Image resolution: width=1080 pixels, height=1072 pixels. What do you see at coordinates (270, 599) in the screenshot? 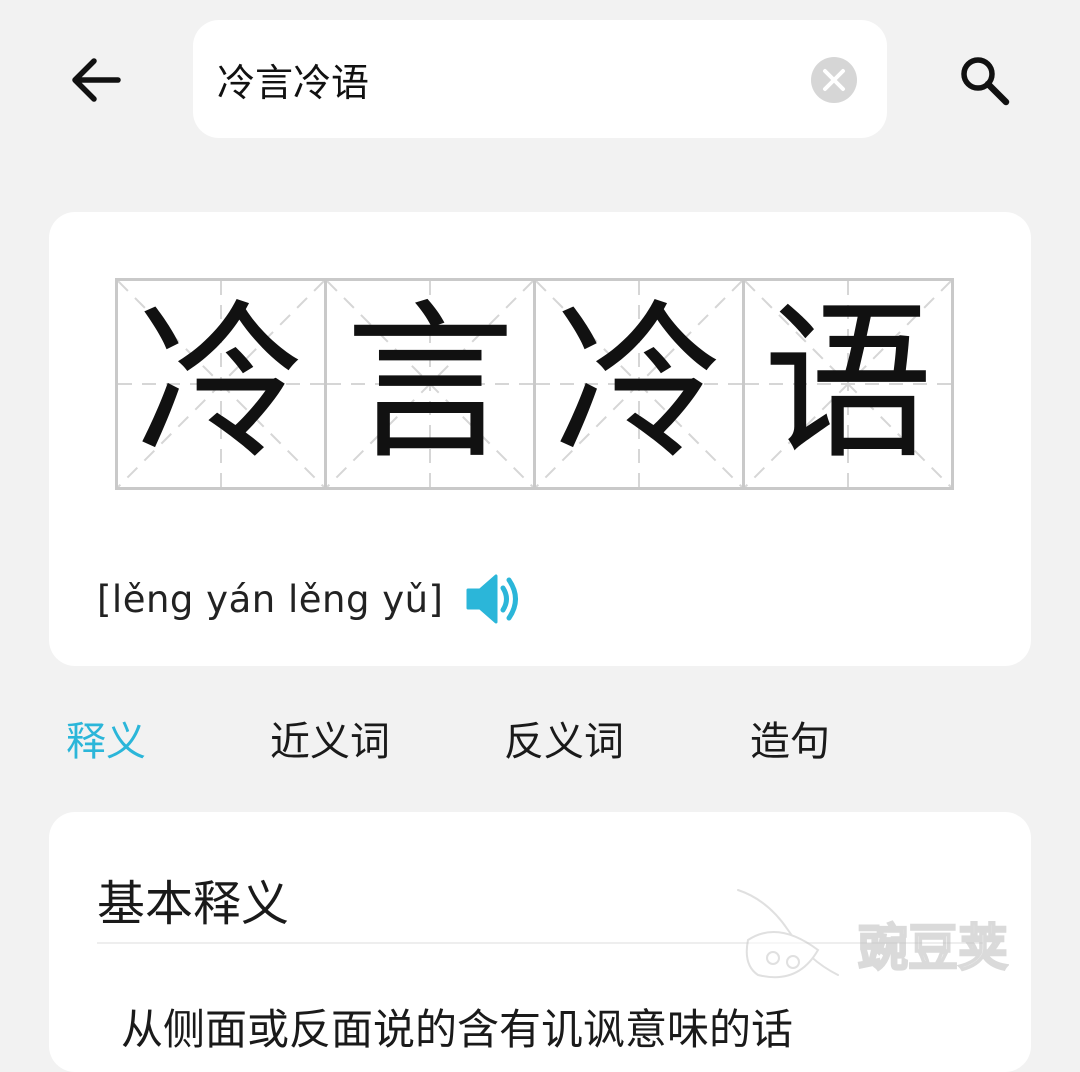
I see `pinyin-text: [lěng yán lěng yǔ]` at bounding box center [270, 599].